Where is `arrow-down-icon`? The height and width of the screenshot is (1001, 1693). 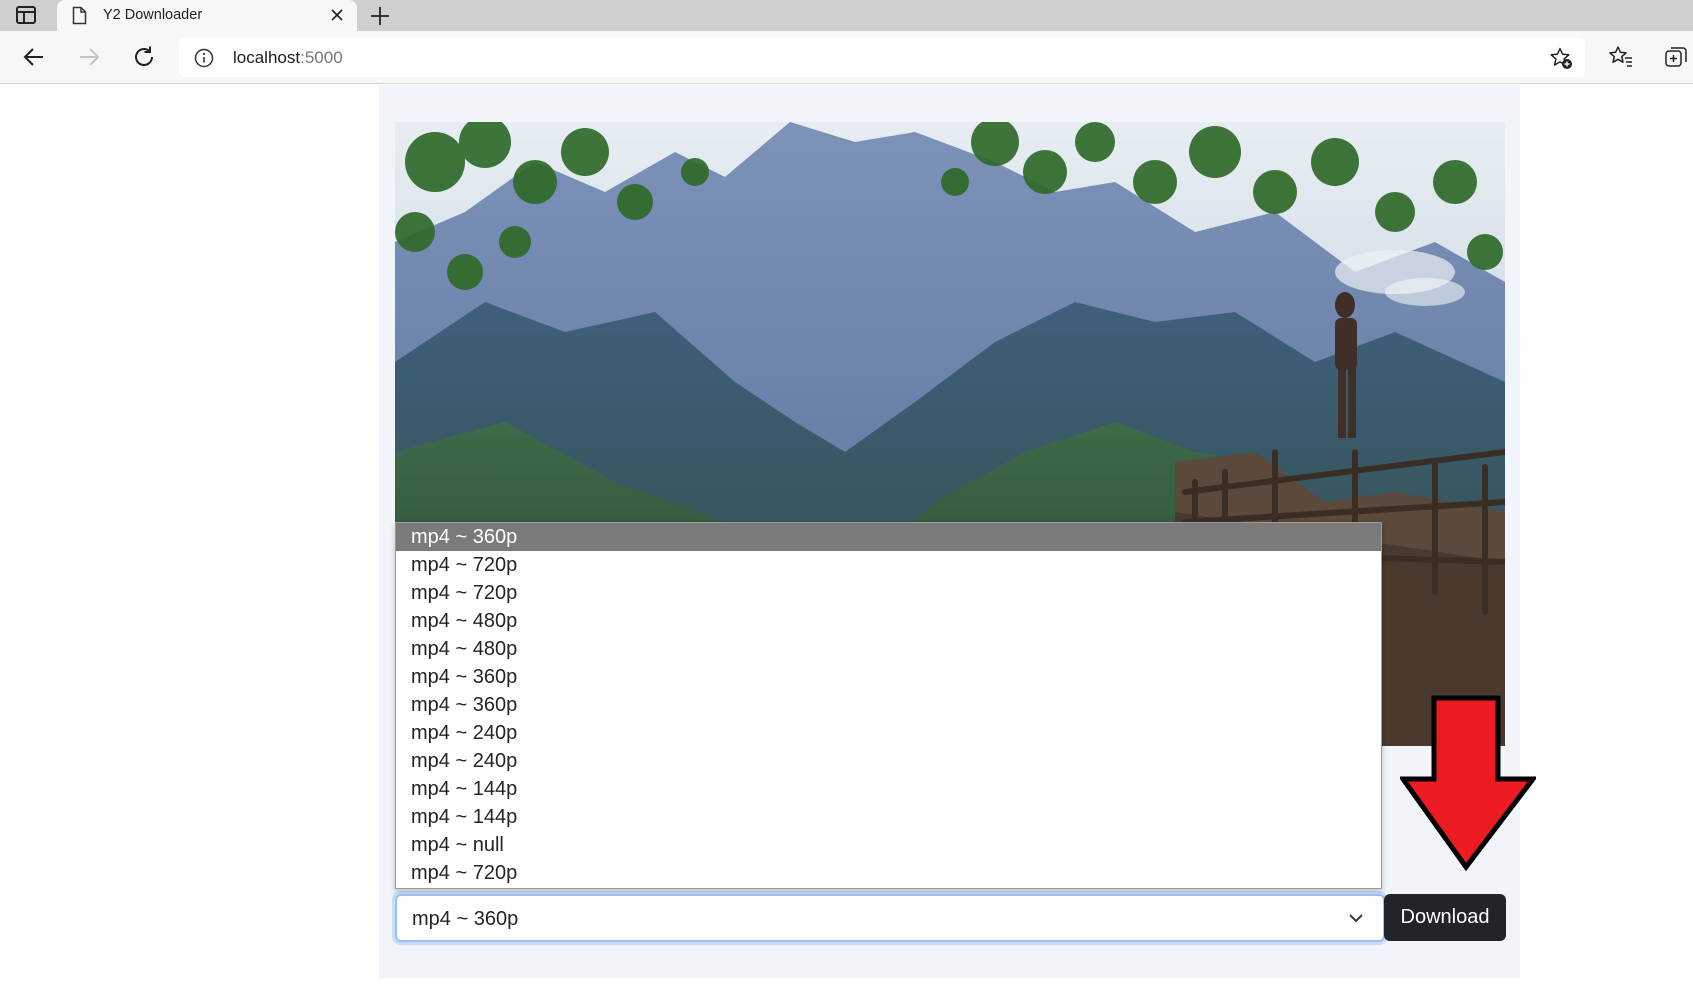
arrow-down-icon is located at coordinates (1468, 783).